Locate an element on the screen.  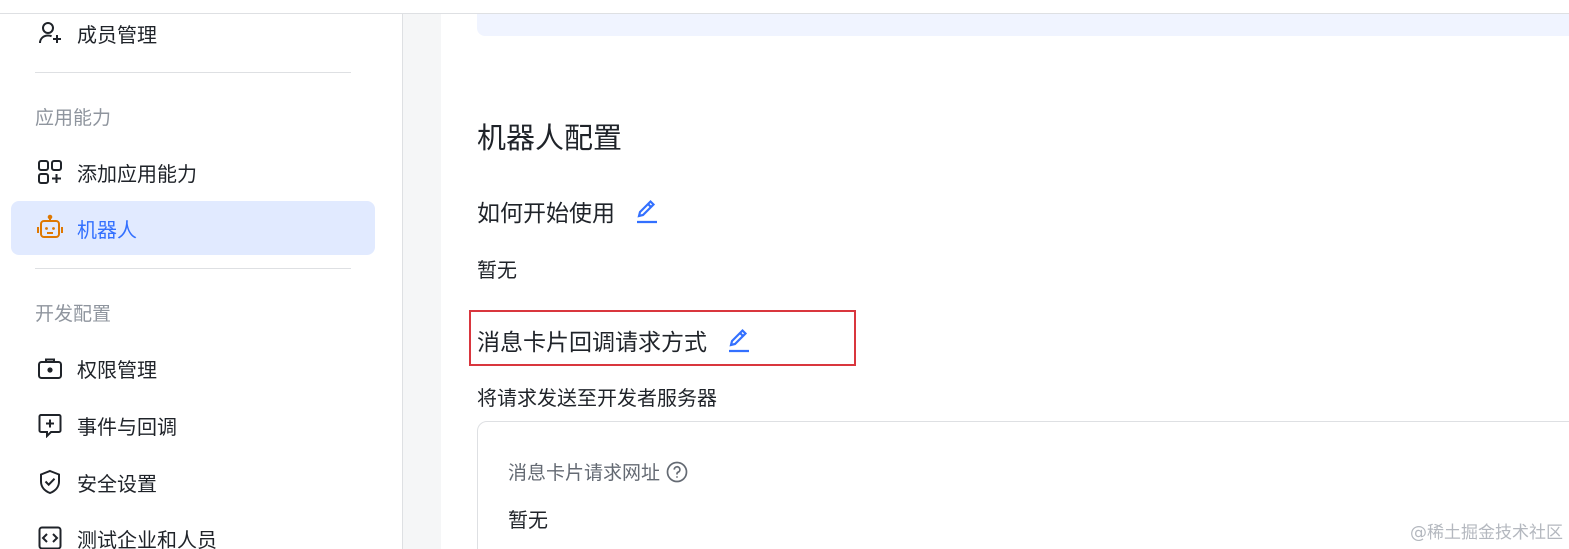
sidebar-item-permissions: 权限管理 is located at coordinates (193, 368).